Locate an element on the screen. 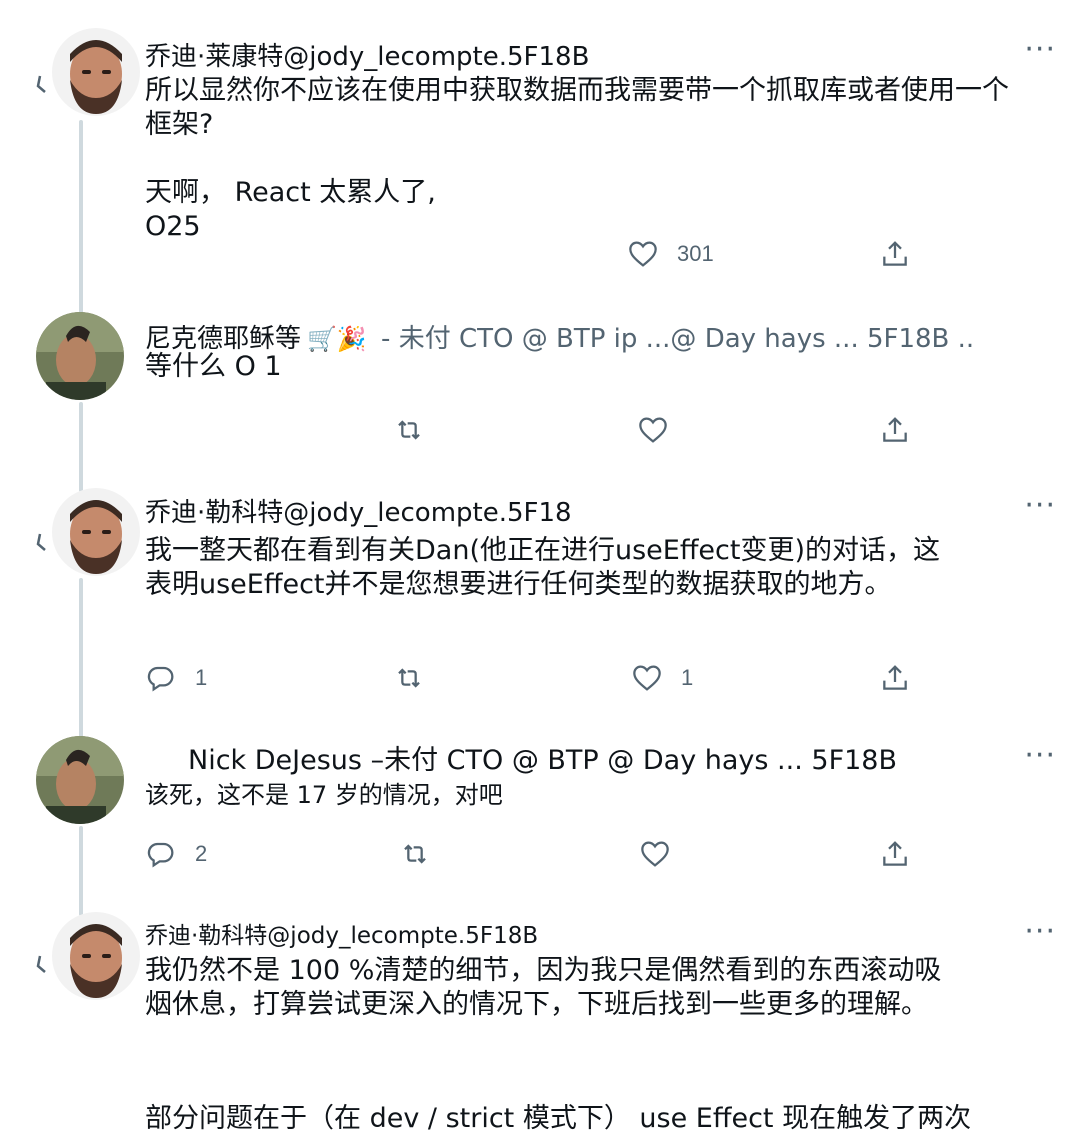 The width and height of the screenshot is (1080, 1140). tweet-text: 等什么 O 1 is located at coordinates (593, 367).